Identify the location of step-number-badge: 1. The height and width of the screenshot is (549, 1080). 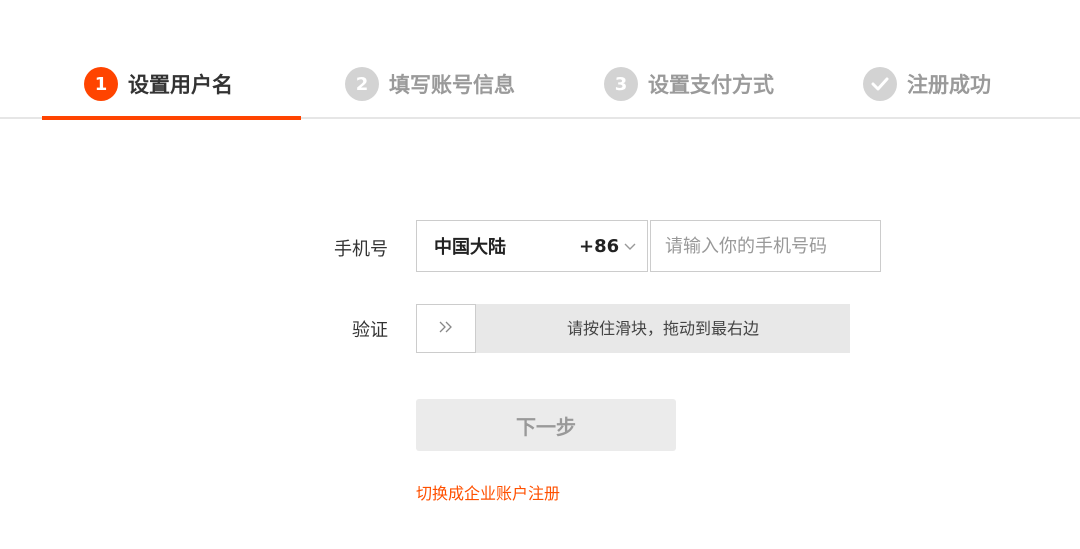
(101, 84).